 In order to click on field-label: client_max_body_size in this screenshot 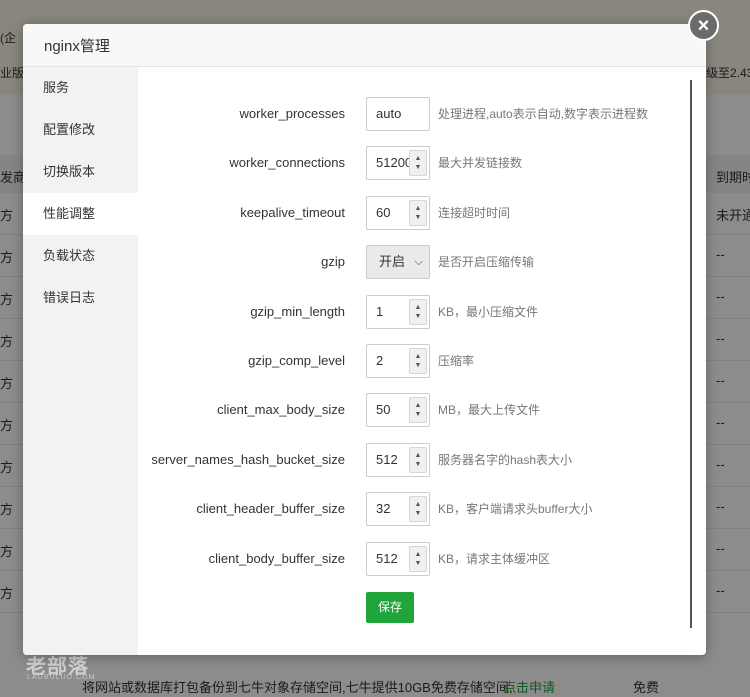, I will do `click(281, 410)`.